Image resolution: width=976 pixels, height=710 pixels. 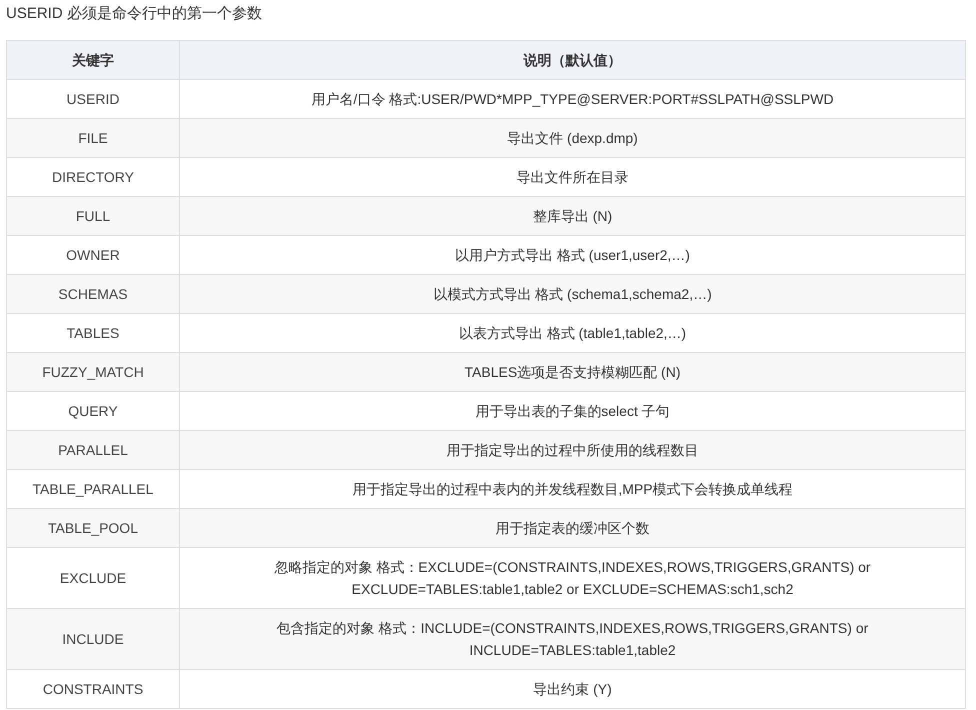 I want to click on table-cell: 用于指定导出的过程中表内的并发线程数目,MPP模式下会转换成单线程, so click(x=573, y=489).